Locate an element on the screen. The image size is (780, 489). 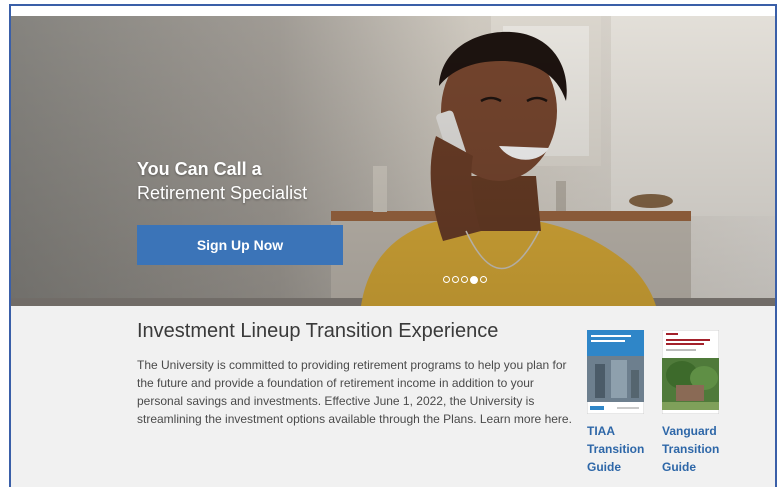
hero-title: You Can Call a is located at coordinates (199, 169).